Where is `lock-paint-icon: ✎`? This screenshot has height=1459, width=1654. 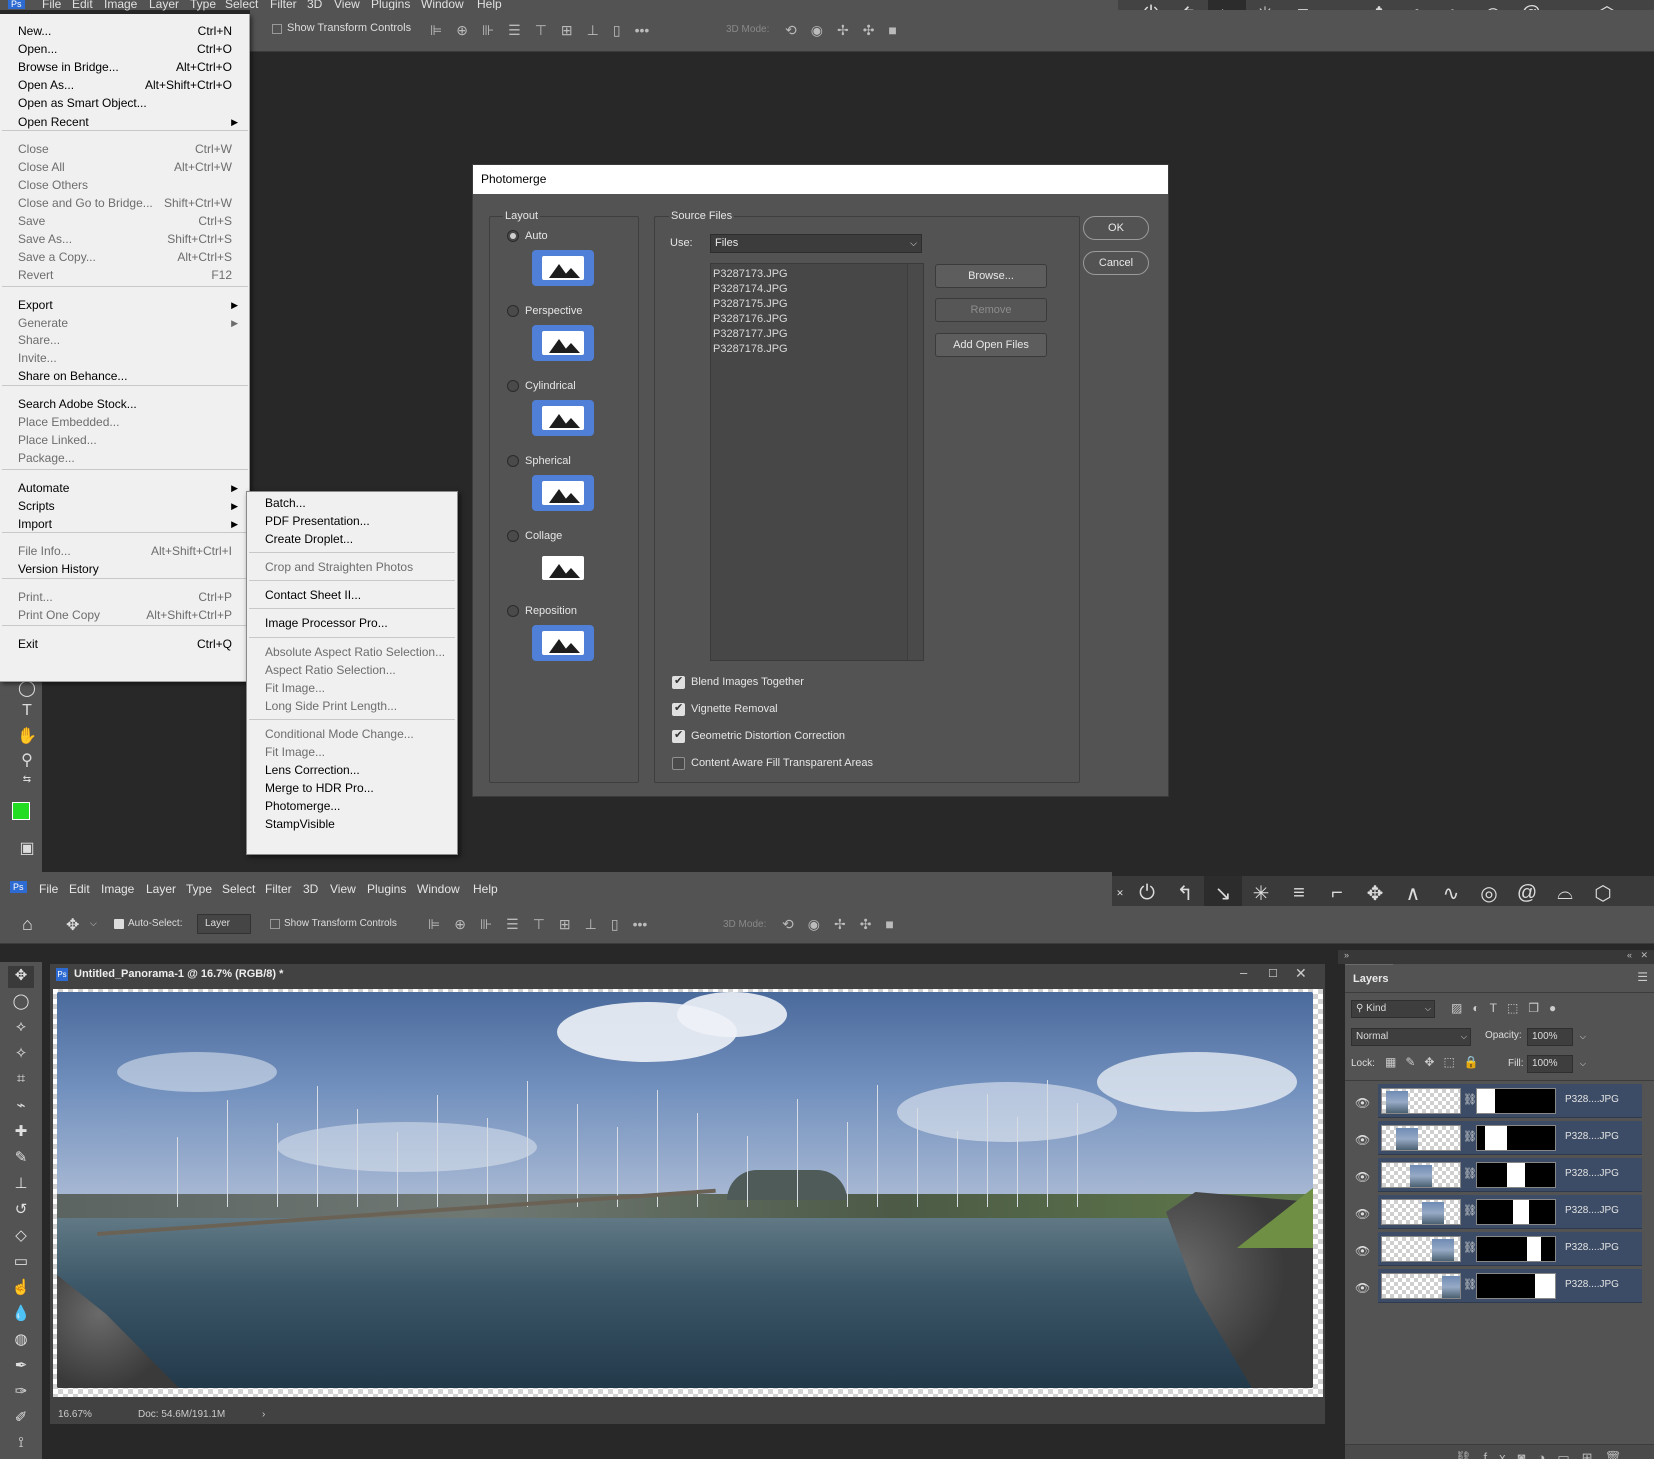
lock-paint-icon: ✎ is located at coordinates (1414, 1062).